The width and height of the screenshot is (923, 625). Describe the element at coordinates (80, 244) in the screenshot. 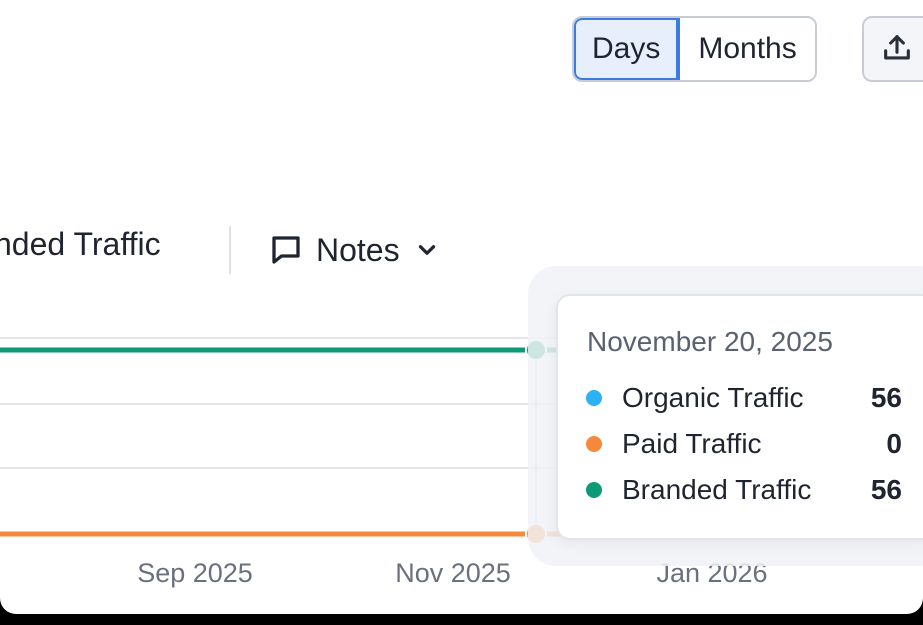

I see `legend-item-branded-traffic: nded Traffic` at that location.